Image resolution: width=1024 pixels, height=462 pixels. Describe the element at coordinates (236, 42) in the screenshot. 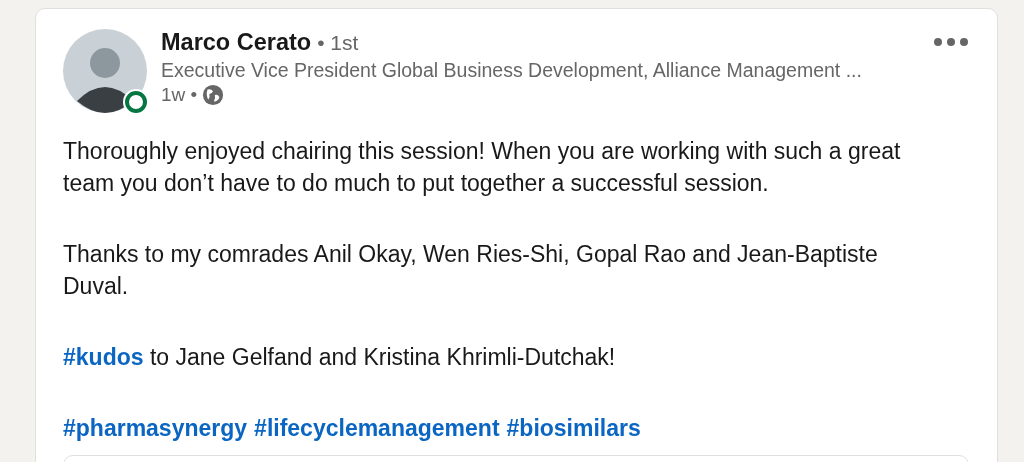

I see `author-name: Marco Cerato` at that location.